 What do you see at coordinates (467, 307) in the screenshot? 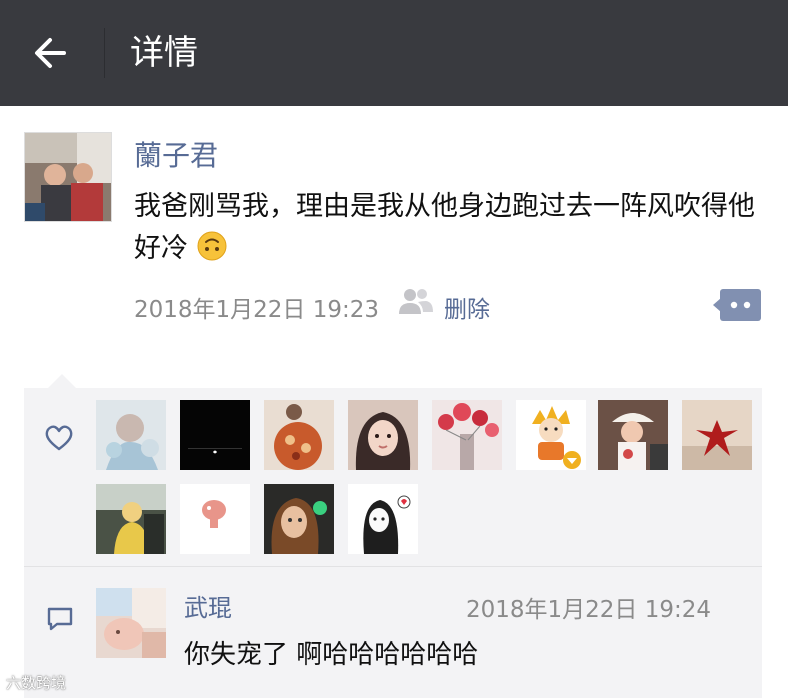
I see `delete-button: 删除` at bounding box center [467, 307].